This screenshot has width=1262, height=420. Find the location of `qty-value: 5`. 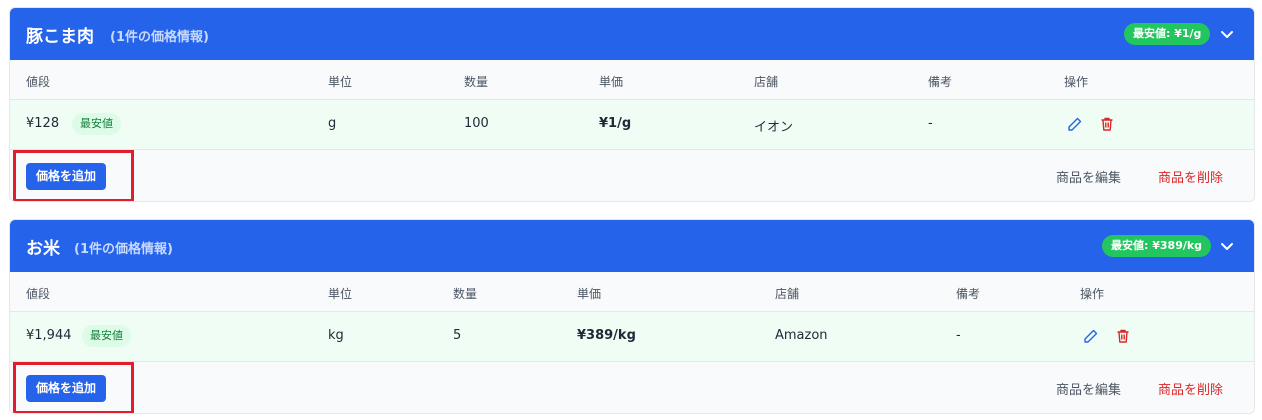

qty-value: 5 is located at coordinates (457, 335).